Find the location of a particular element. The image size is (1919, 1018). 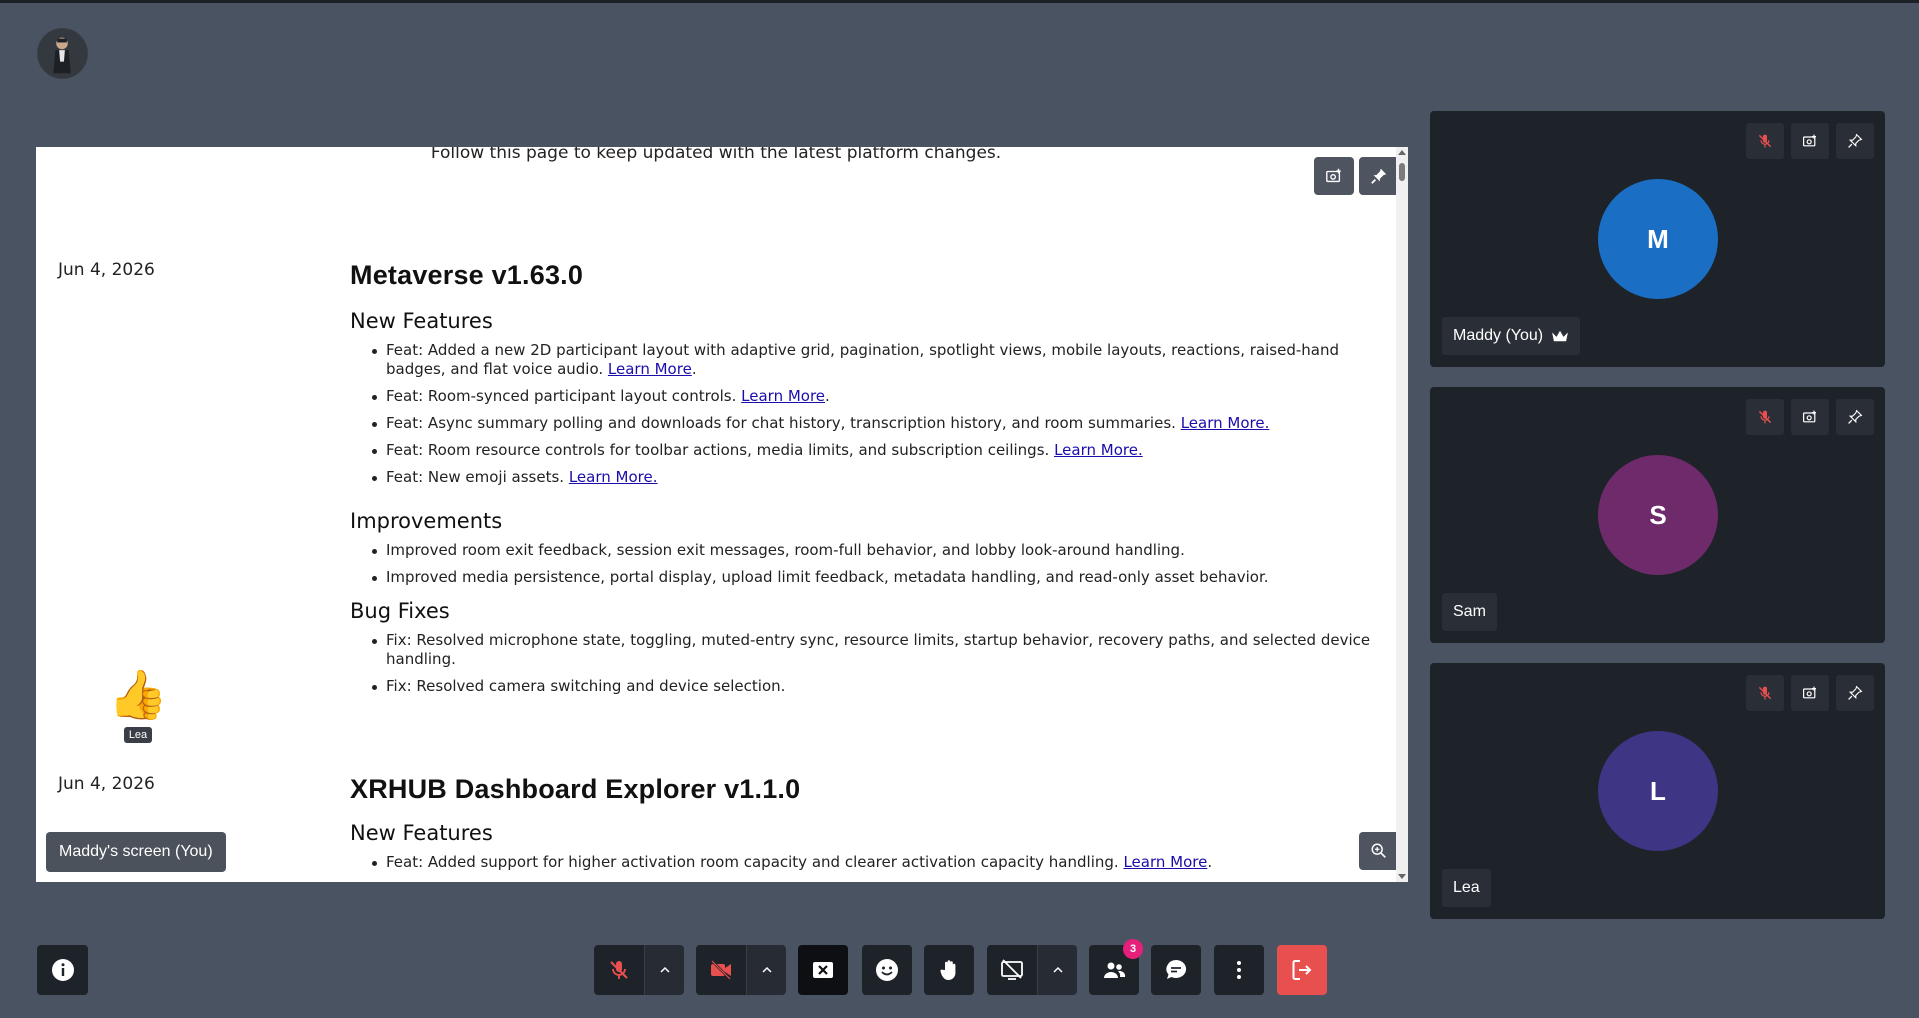

reaction-user: Lea is located at coordinates (138, 735).